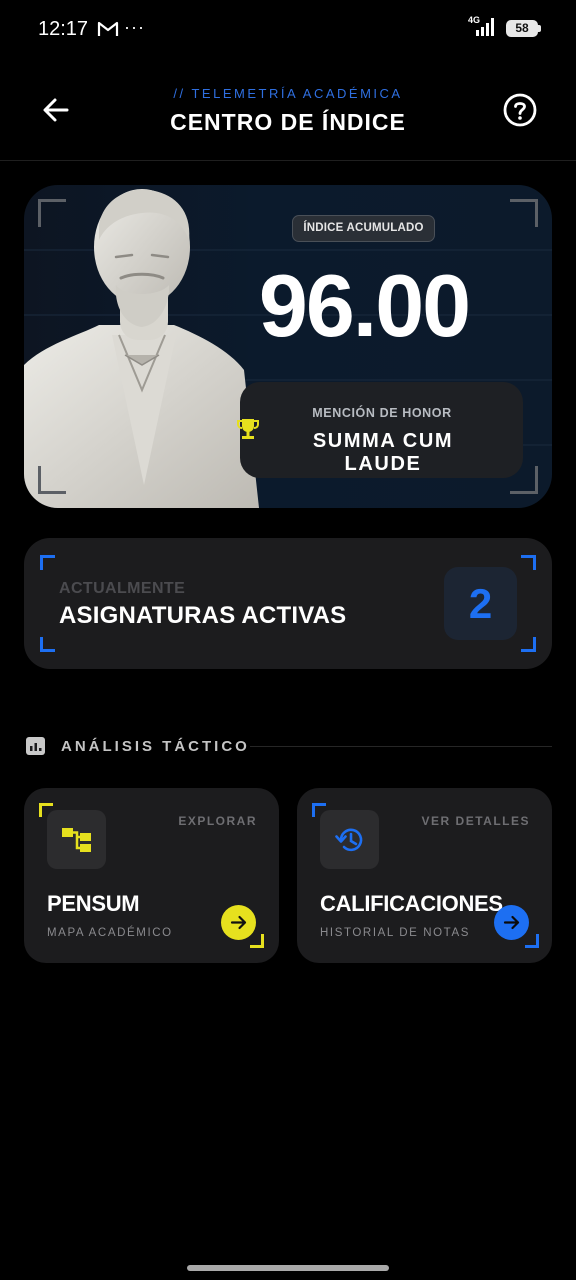 This screenshot has width=576, height=1280. What do you see at coordinates (203, 615) in the screenshot?
I see `active-subjects-title: ASIGNATURAS ACTIVAS` at bounding box center [203, 615].